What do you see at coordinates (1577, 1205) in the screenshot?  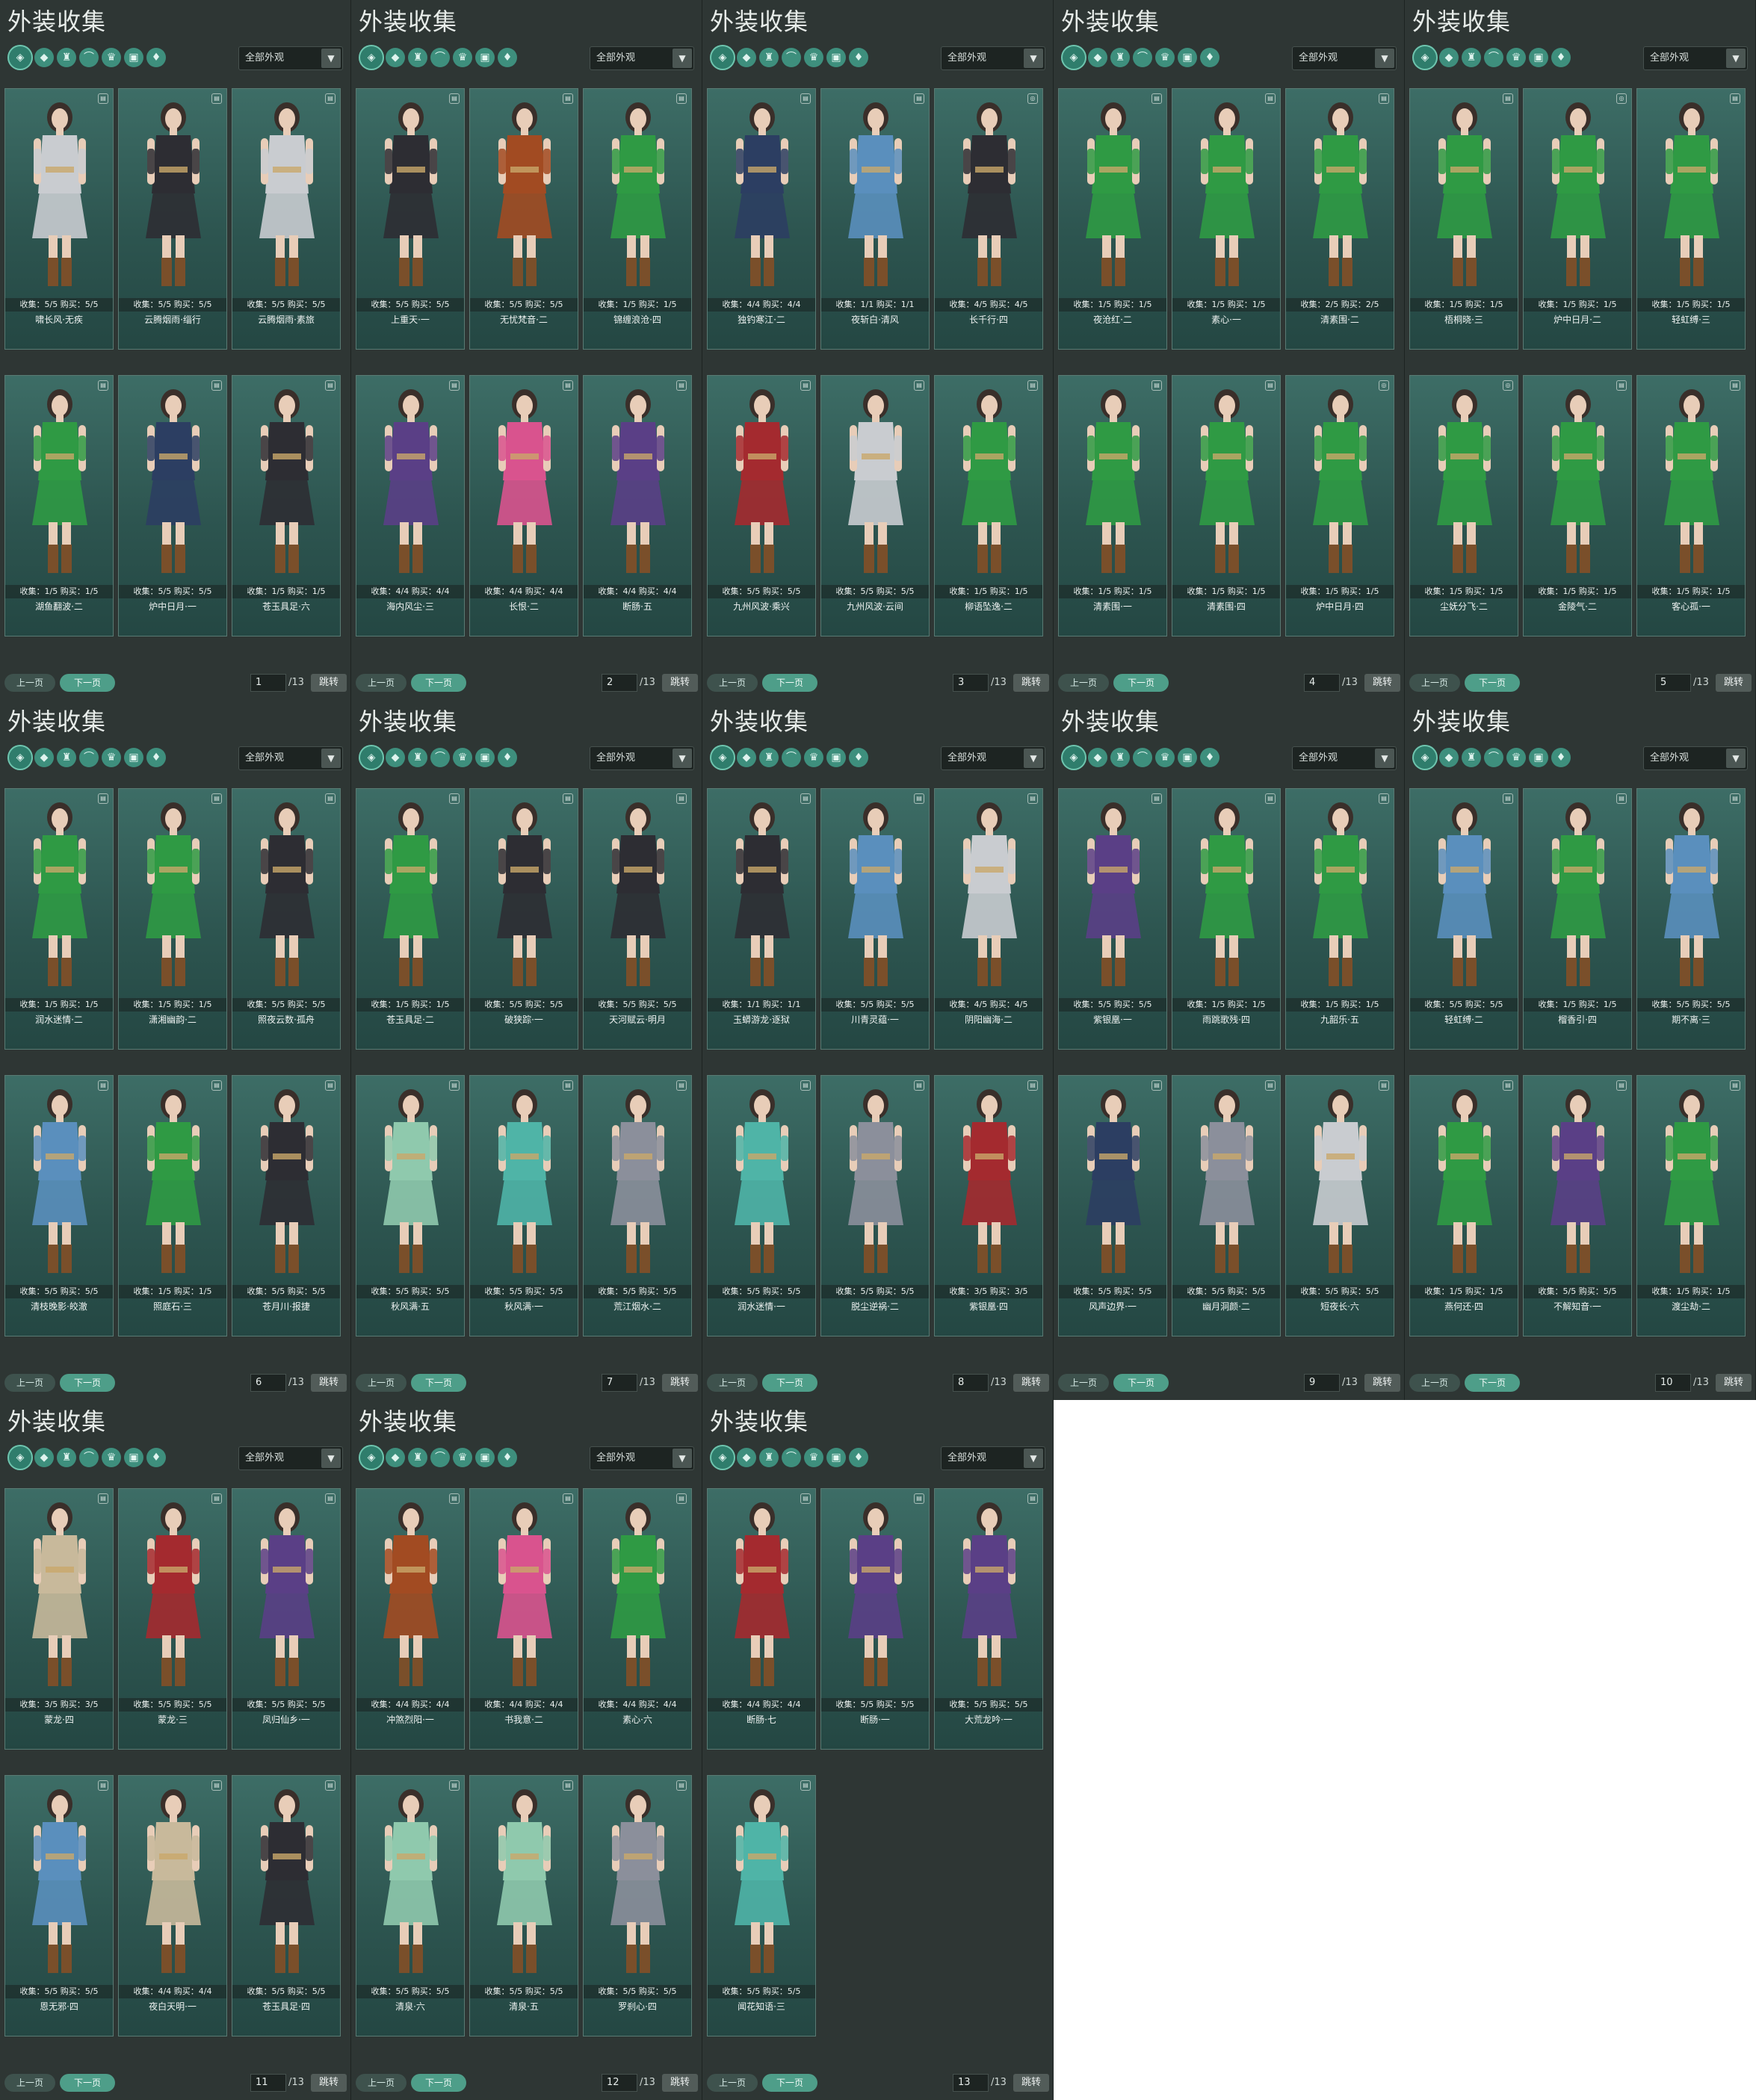 I see `outfit-card: ▤ 收集：5/5 购买：5/5 不解知音·一` at bounding box center [1577, 1205].